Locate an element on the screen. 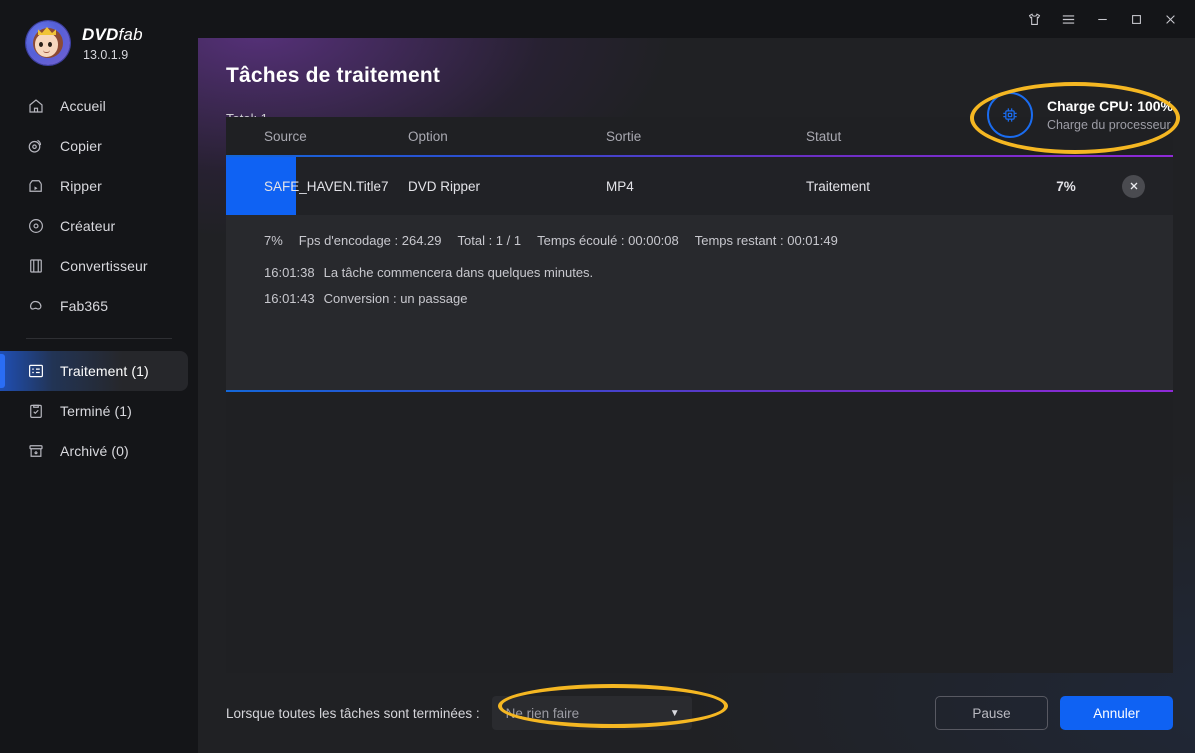  sidebar-item-copier: Copier is located at coordinates (94, 146).